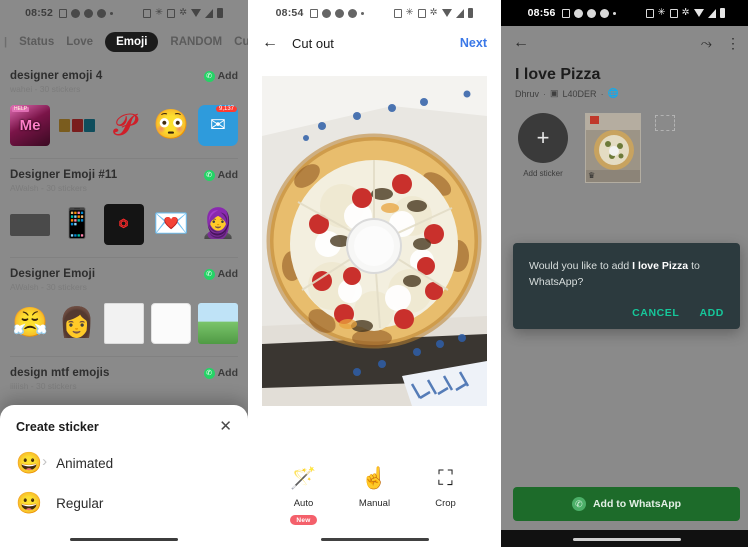 This screenshot has width=748, height=547. Describe the element at coordinates (29, 503) in the screenshot. I see `smiley-icon: 😀` at that location.